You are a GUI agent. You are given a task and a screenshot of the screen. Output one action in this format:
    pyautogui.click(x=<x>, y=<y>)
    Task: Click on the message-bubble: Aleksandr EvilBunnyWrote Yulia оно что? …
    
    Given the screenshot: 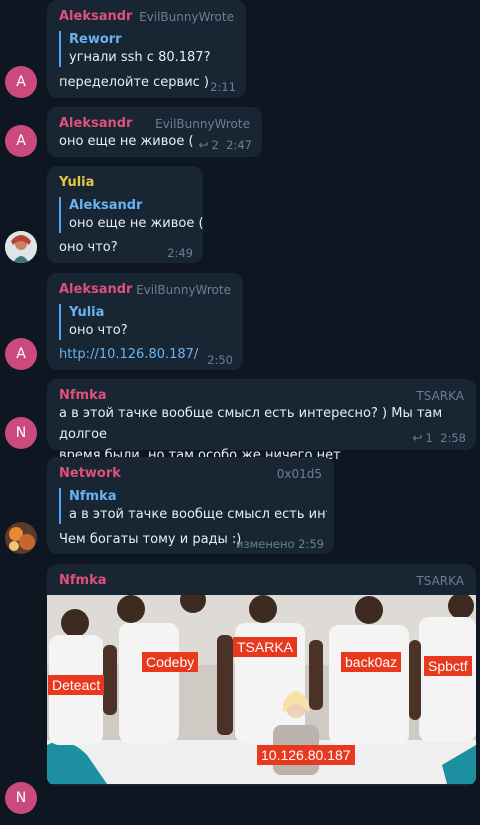 What is the action you would take?
    pyautogui.click(x=145, y=321)
    